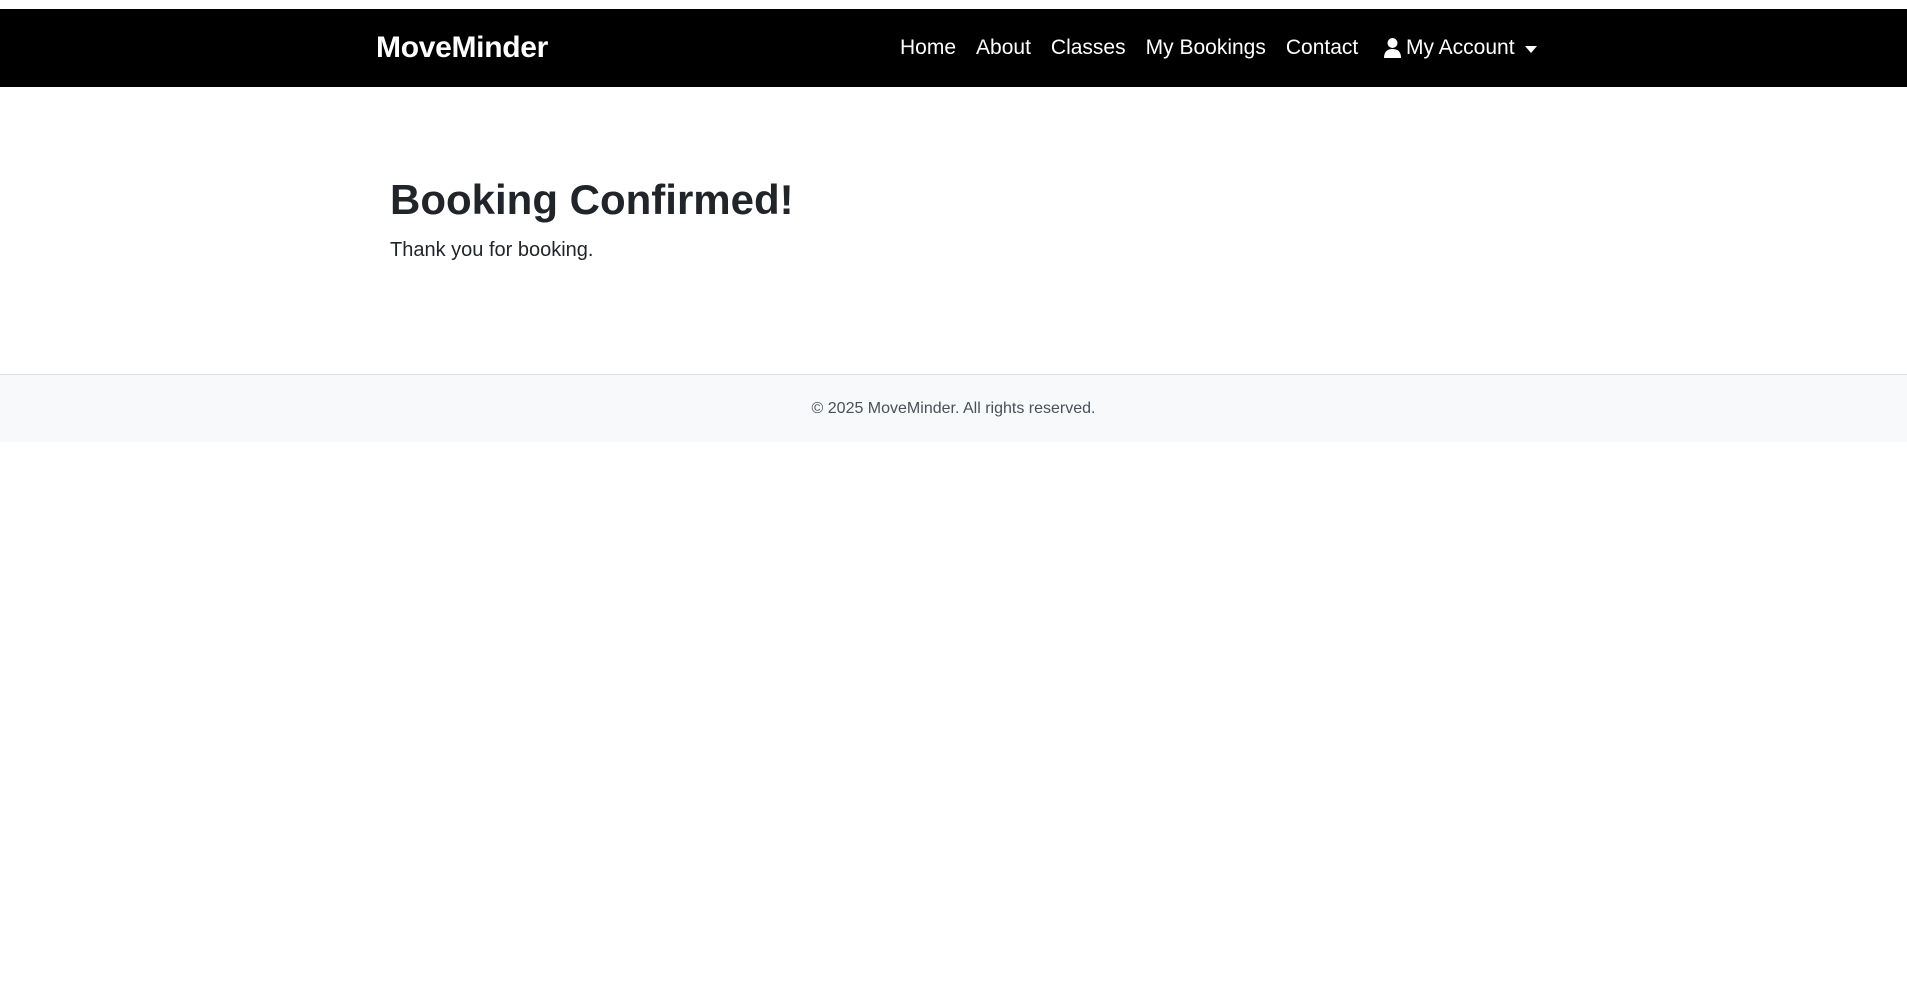 This screenshot has height=997, width=1907. I want to click on footer-copyright: © 2025 MoveMinder. All rights reserved., so click(953, 408).